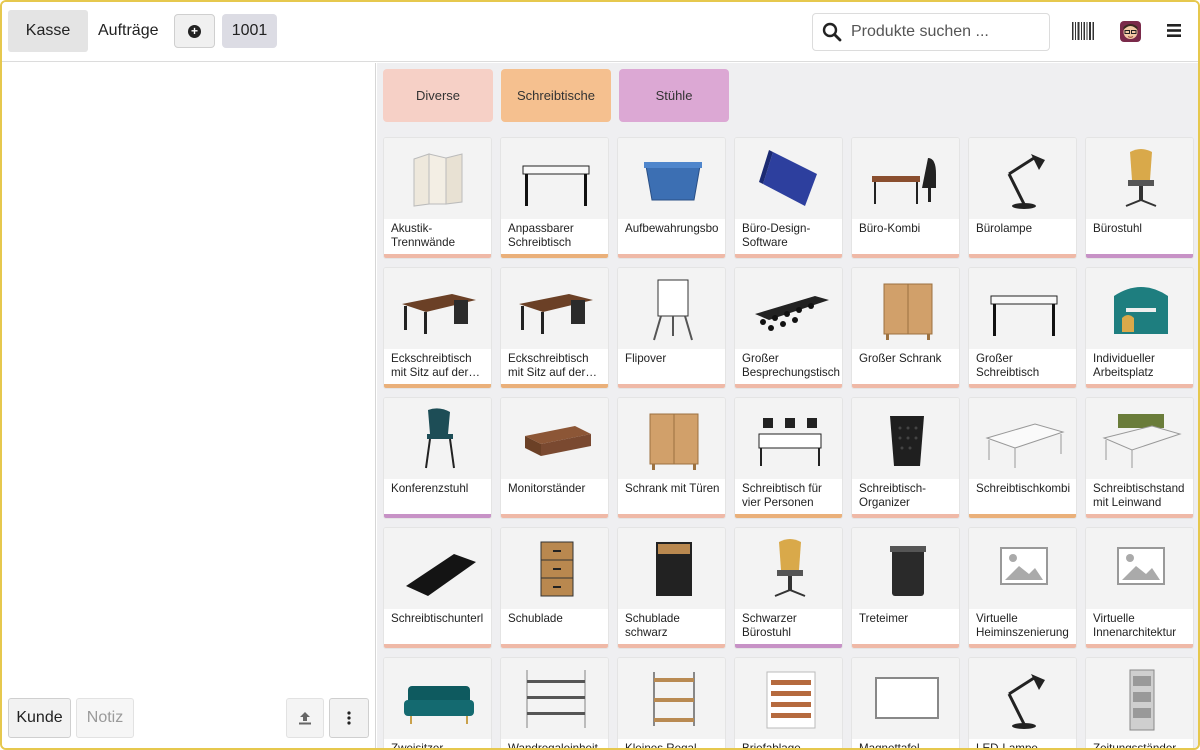 This screenshot has height=750, width=1200. I want to click on product-card: Zeitungsständer, so click(1139, 703).